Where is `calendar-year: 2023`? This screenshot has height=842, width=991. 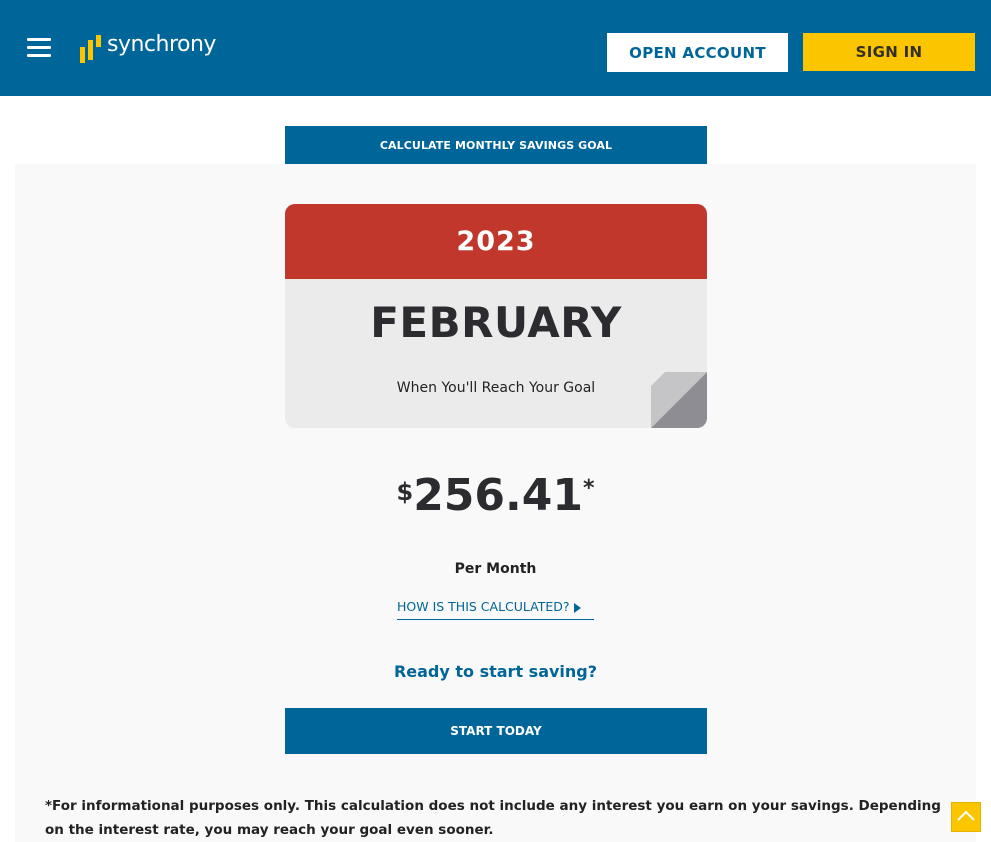
calendar-year: 2023 is located at coordinates (496, 241).